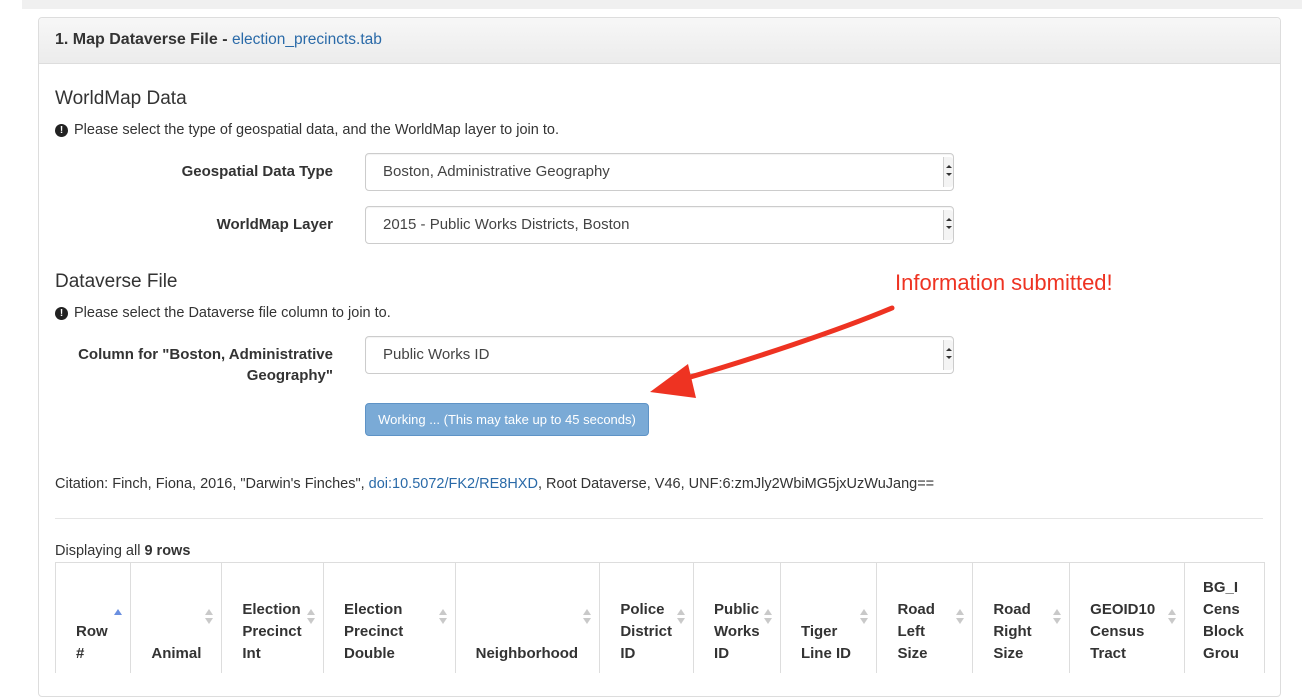  Describe the element at coordinates (659, 225) in the screenshot. I see `layer-select: 2015 - Public Works Districts, Boston` at that location.